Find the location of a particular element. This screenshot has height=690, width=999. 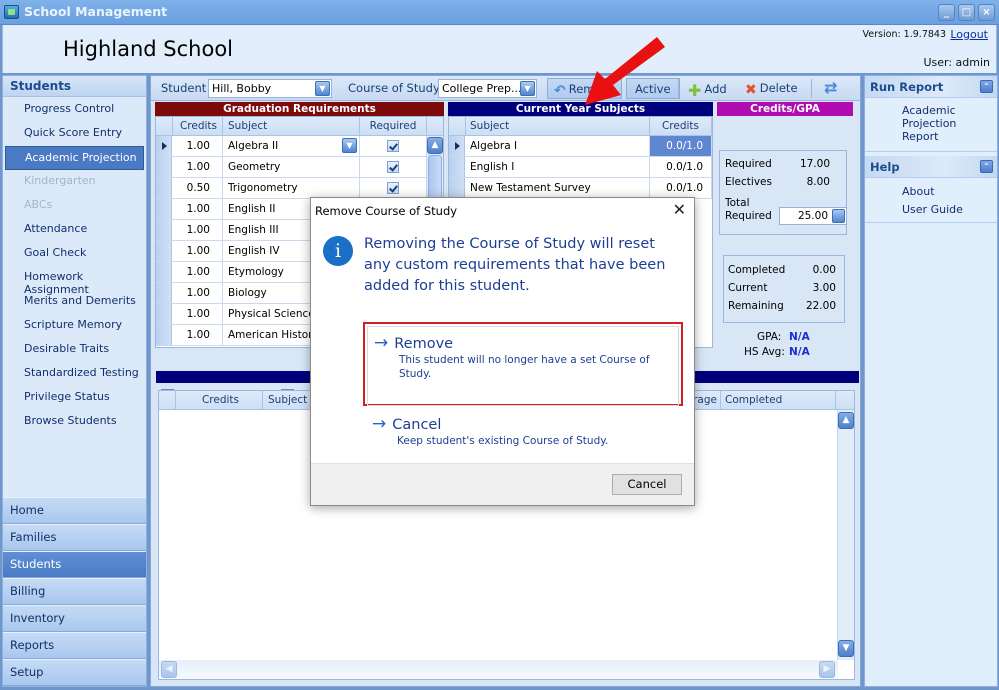

table-row: Algebra I 0.0/1.0 is located at coordinates (580, 146).